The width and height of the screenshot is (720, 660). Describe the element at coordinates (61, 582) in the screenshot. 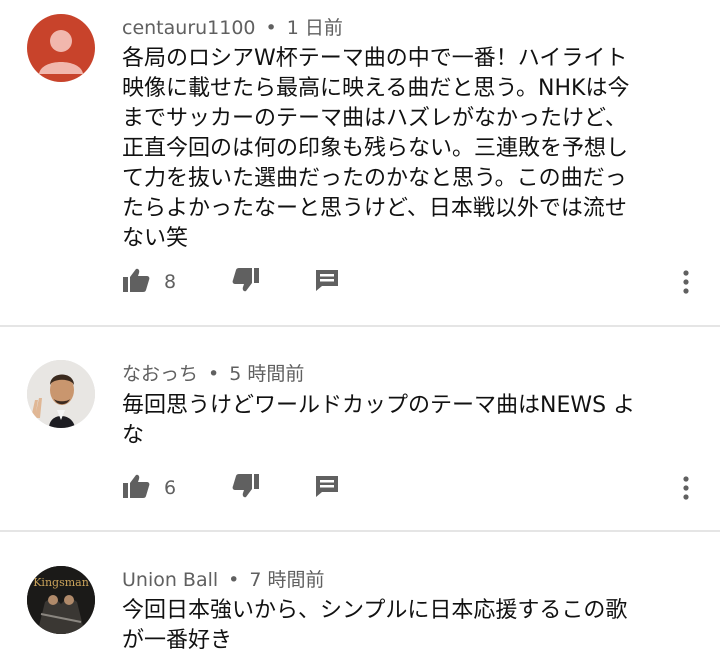

I see `avatar-logo-text: Kingsman` at that location.